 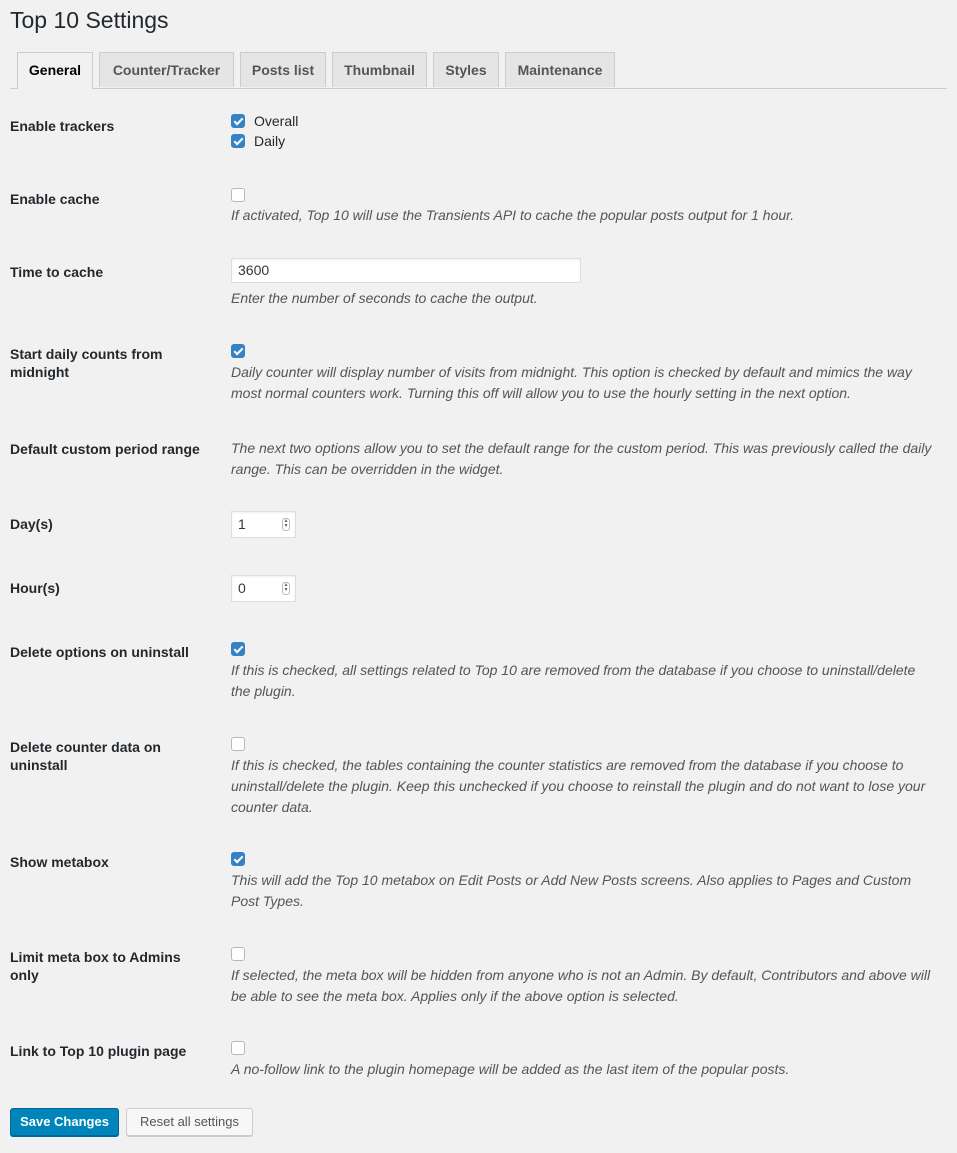 What do you see at coordinates (238, 954) in the screenshot?
I see `metabox-admins-checkbox` at bounding box center [238, 954].